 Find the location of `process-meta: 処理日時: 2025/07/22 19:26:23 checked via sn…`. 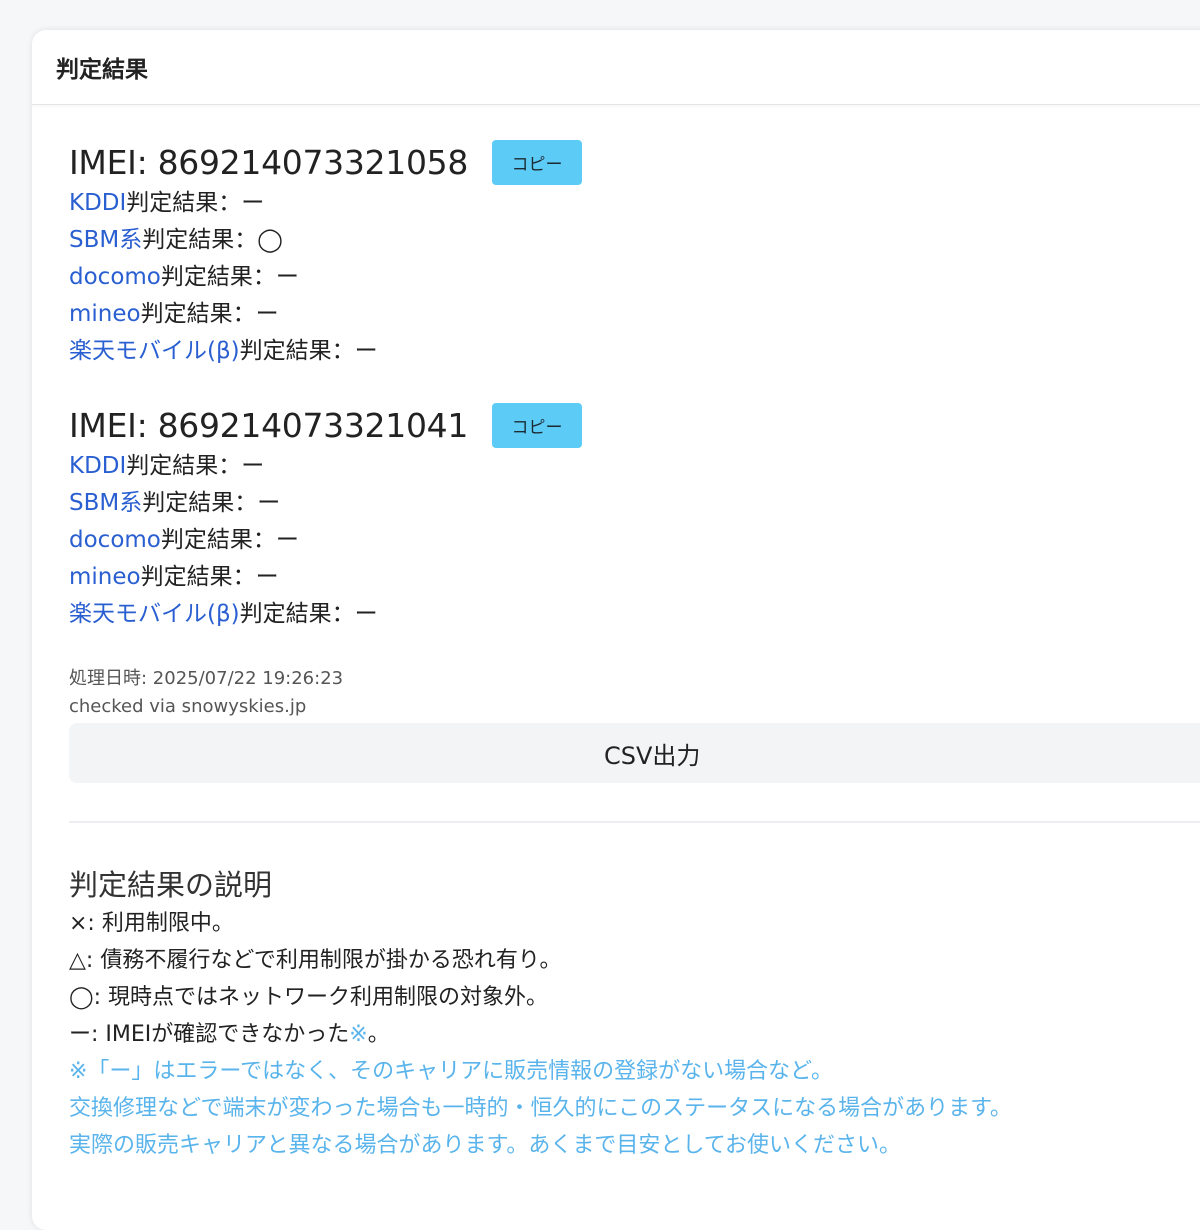

process-meta: 処理日時: 2025/07/22 19:26:23 checked via sn… is located at coordinates (634, 693).